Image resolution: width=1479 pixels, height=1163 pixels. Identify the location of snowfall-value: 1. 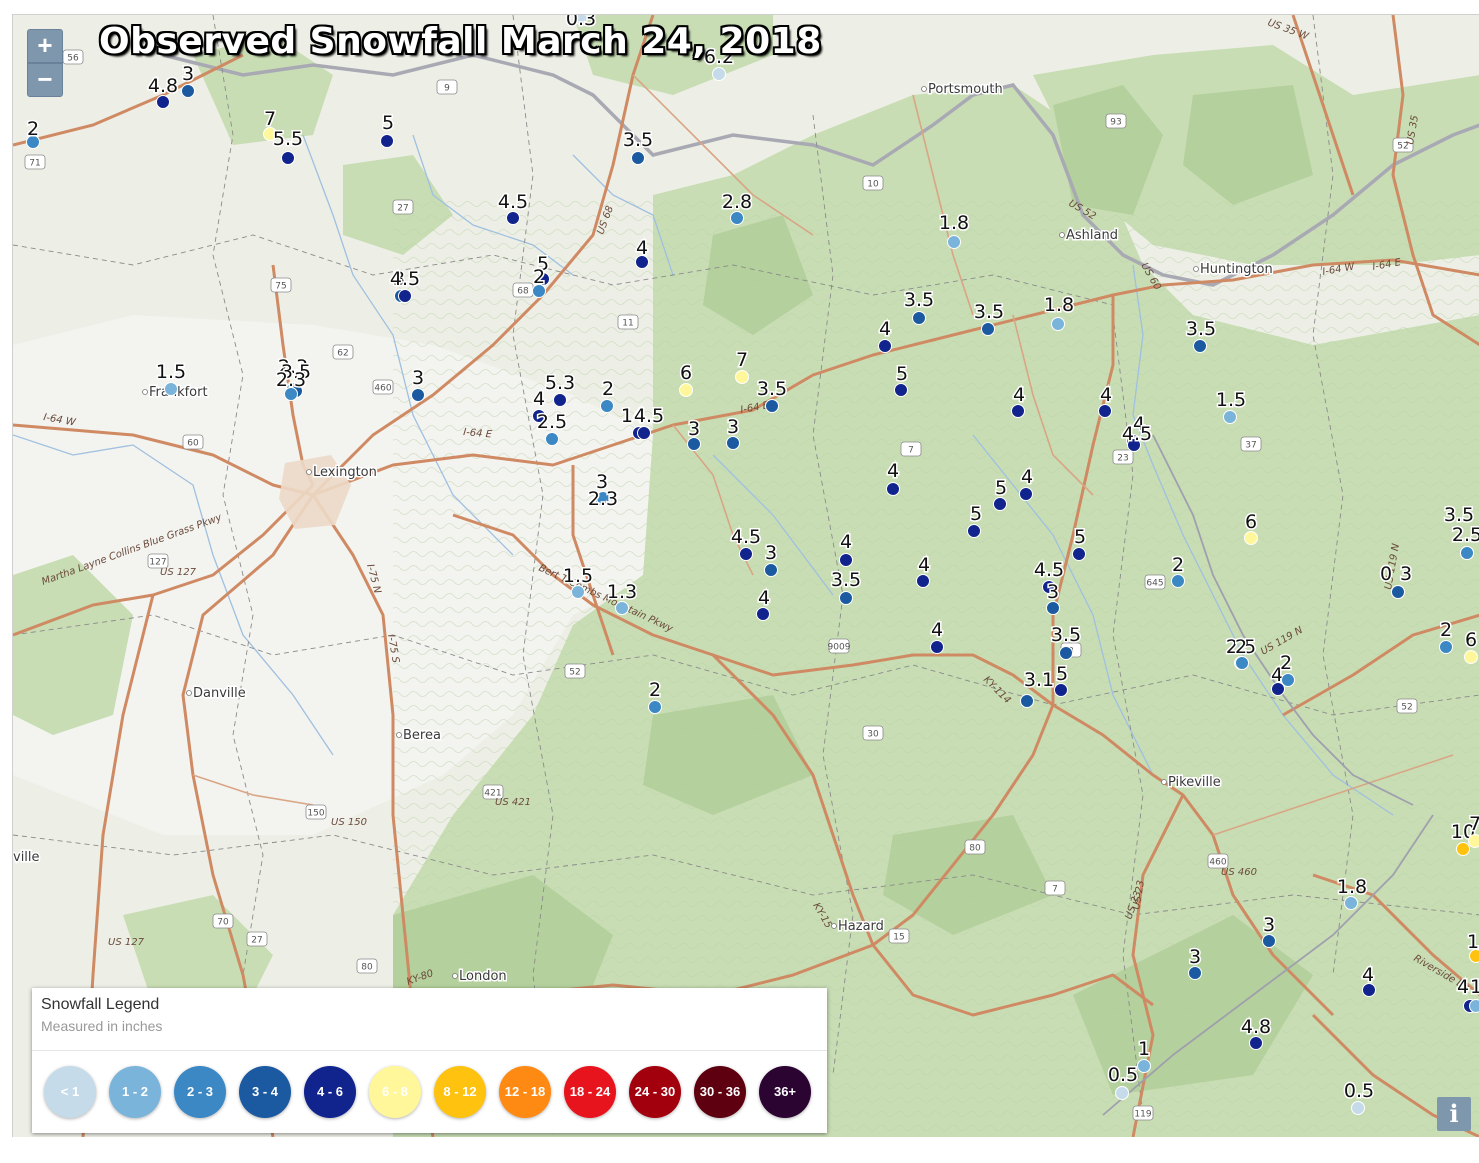
(1144, 1049).